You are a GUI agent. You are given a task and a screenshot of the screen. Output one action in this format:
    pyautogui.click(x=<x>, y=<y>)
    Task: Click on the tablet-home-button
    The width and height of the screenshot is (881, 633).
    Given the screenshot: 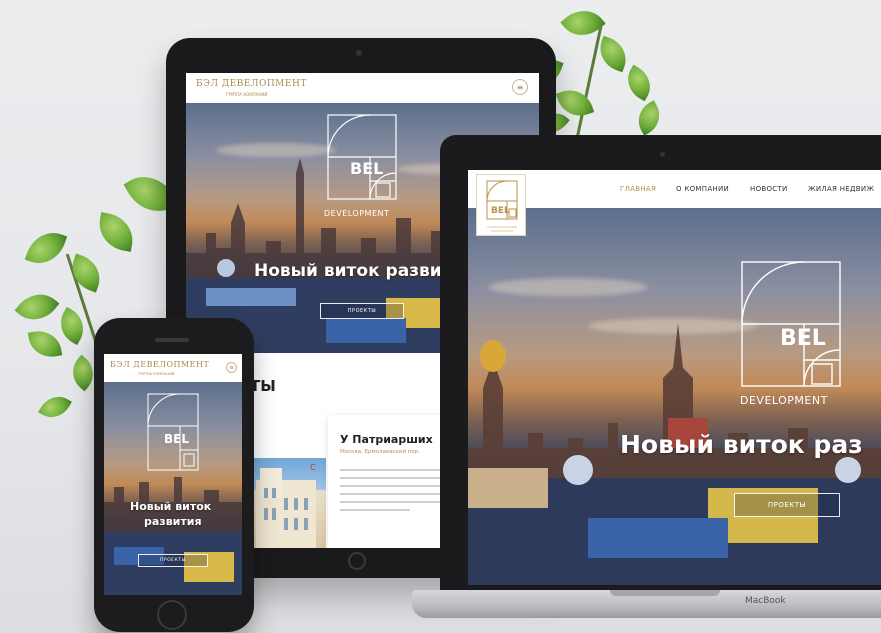 What is the action you would take?
    pyautogui.click(x=357, y=561)
    